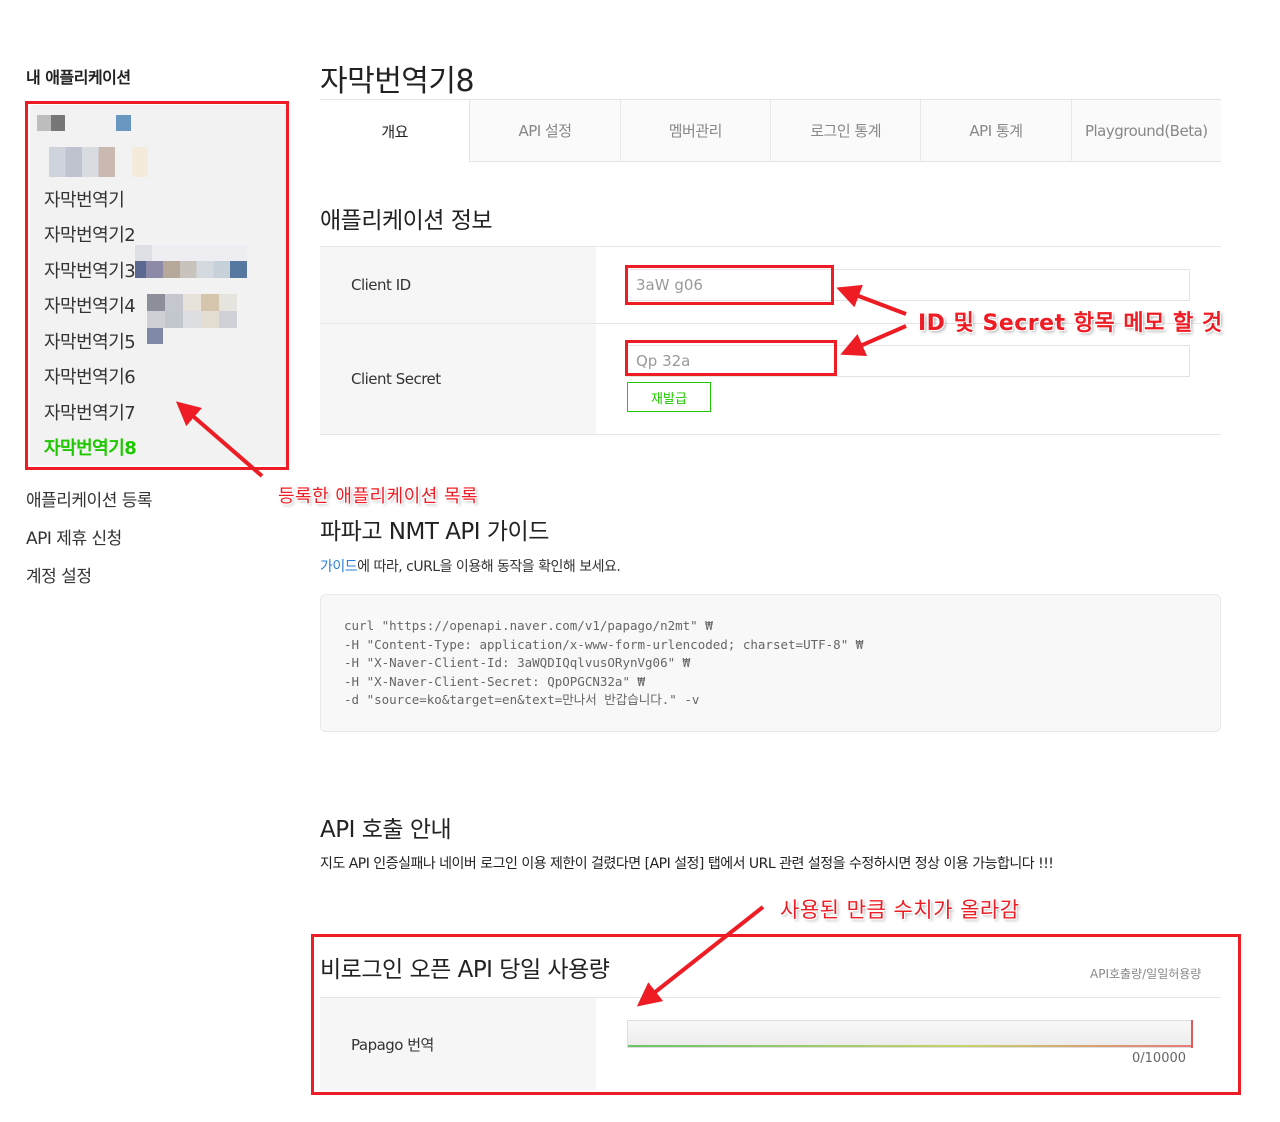 The height and width of the screenshot is (1122, 1280). Describe the element at coordinates (1070, 323) in the screenshot. I see `annotation-id-secret: ID 및 Secret 항목 메모 할 것` at that location.